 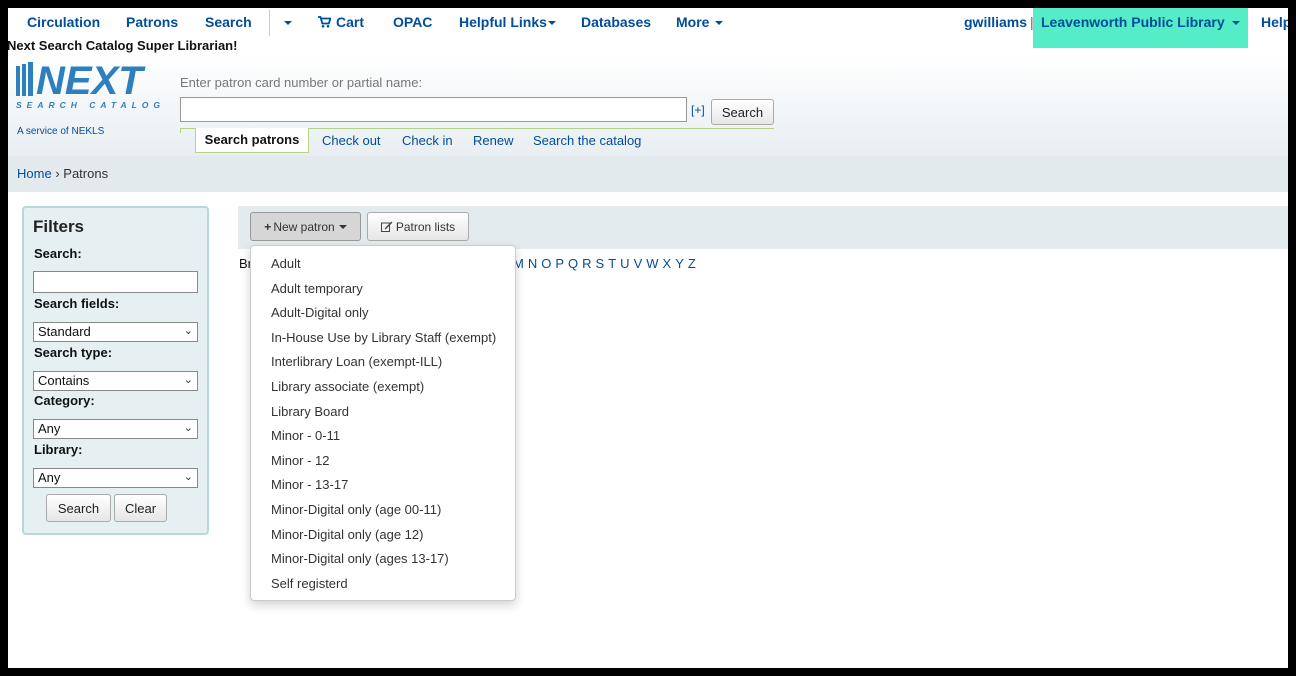 I want to click on nav-cart: Cart, so click(x=341, y=22).